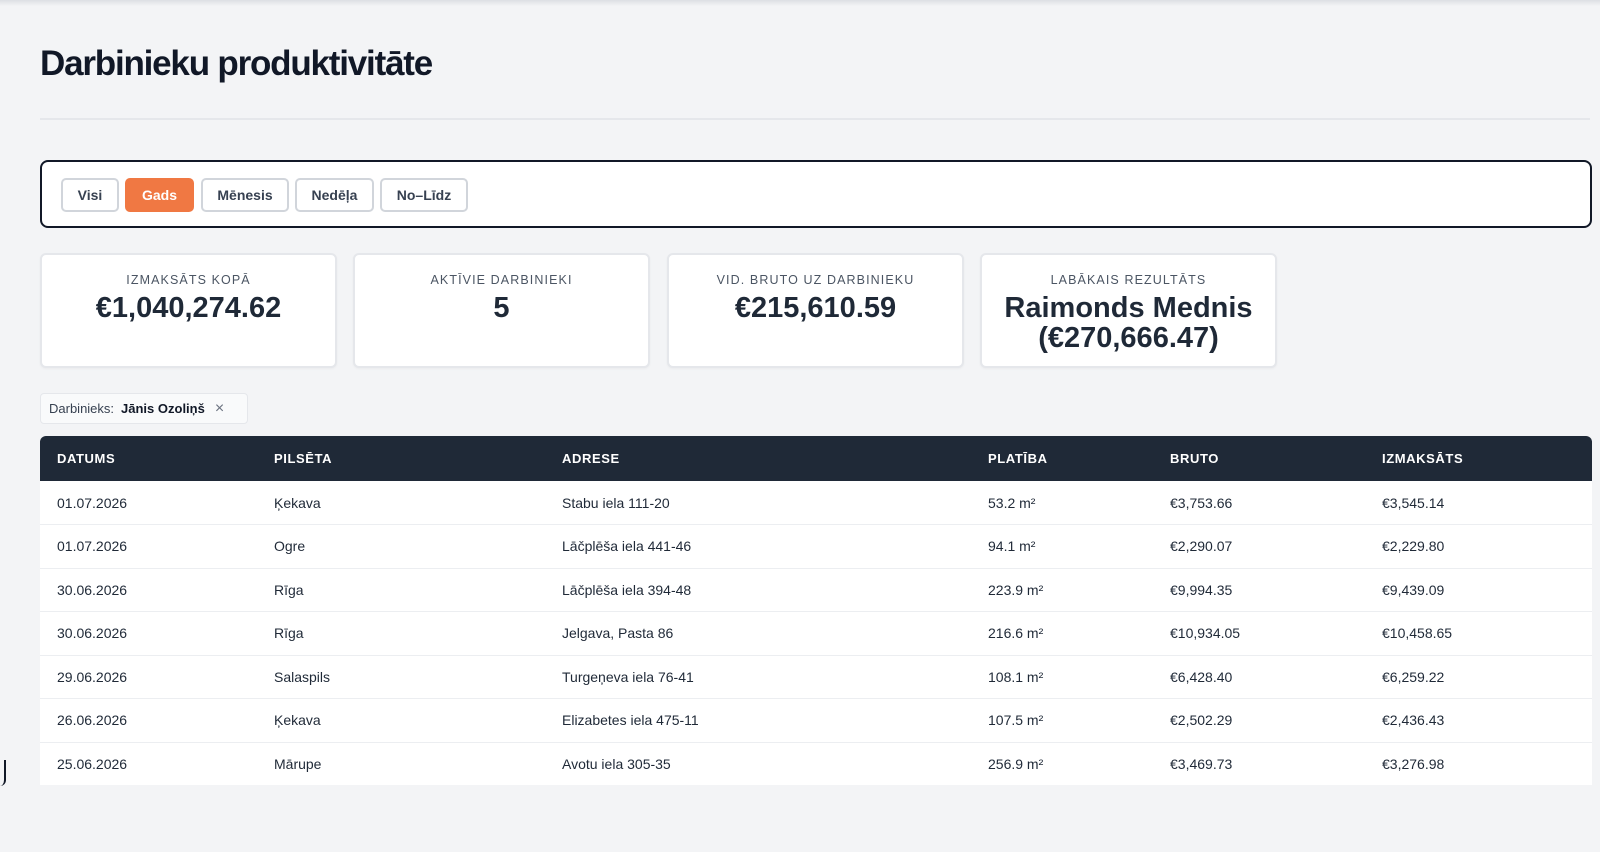 Image resolution: width=1600 pixels, height=852 pixels. I want to click on column-header-address: ADRESE, so click(758, 458).